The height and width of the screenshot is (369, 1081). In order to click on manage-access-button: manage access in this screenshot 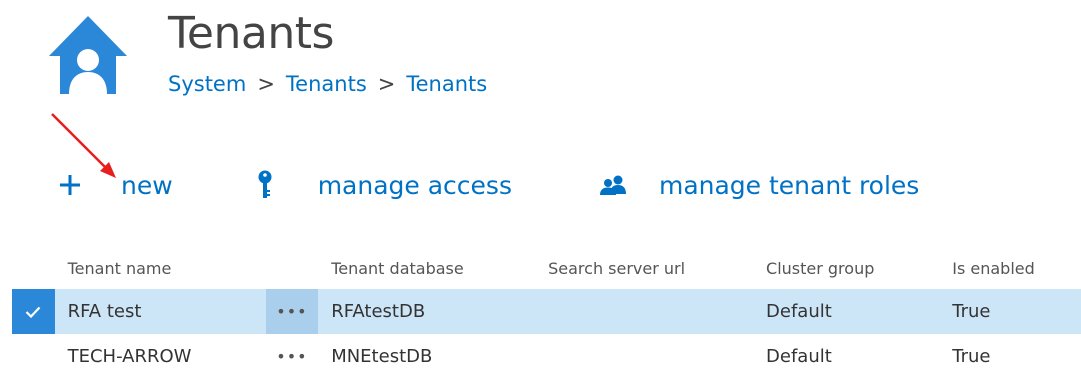, I will do `click(383, 185)`.